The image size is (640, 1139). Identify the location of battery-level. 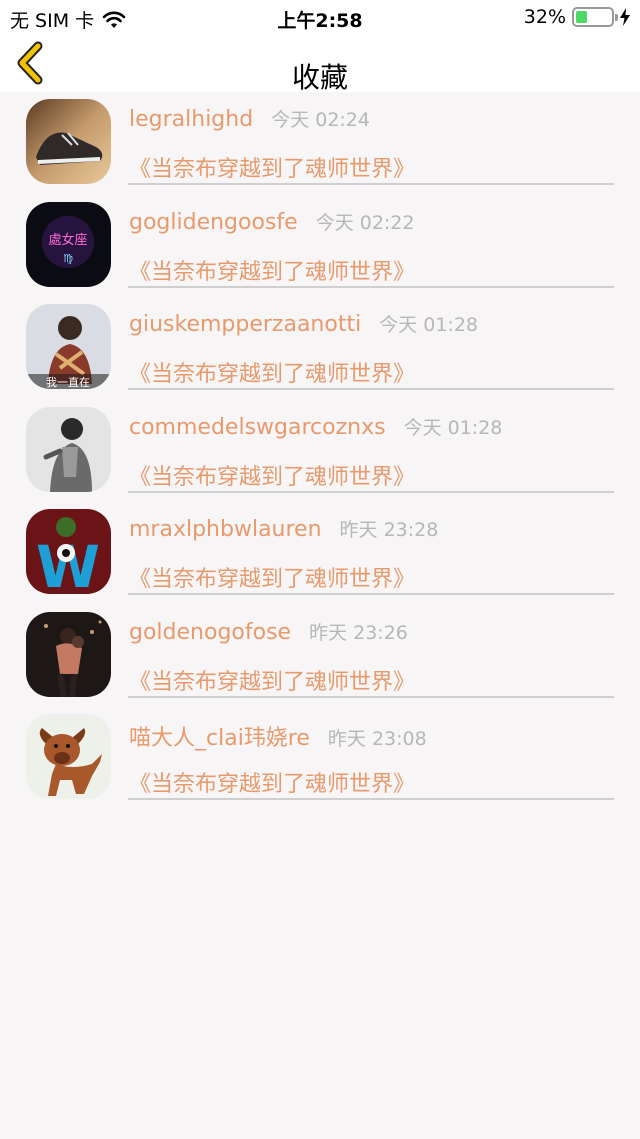
(581, 17).